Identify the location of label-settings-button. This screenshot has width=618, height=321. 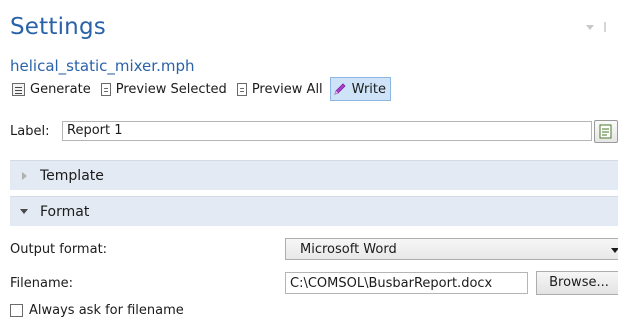
(606, 131).